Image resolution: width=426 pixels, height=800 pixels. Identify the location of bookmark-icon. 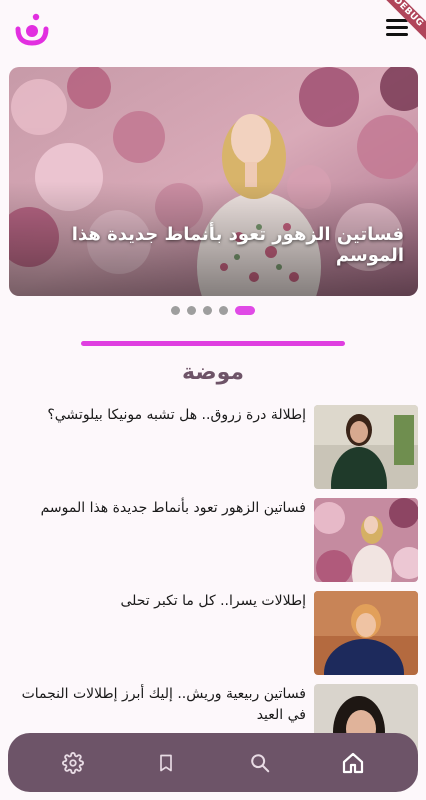
(166, 762).